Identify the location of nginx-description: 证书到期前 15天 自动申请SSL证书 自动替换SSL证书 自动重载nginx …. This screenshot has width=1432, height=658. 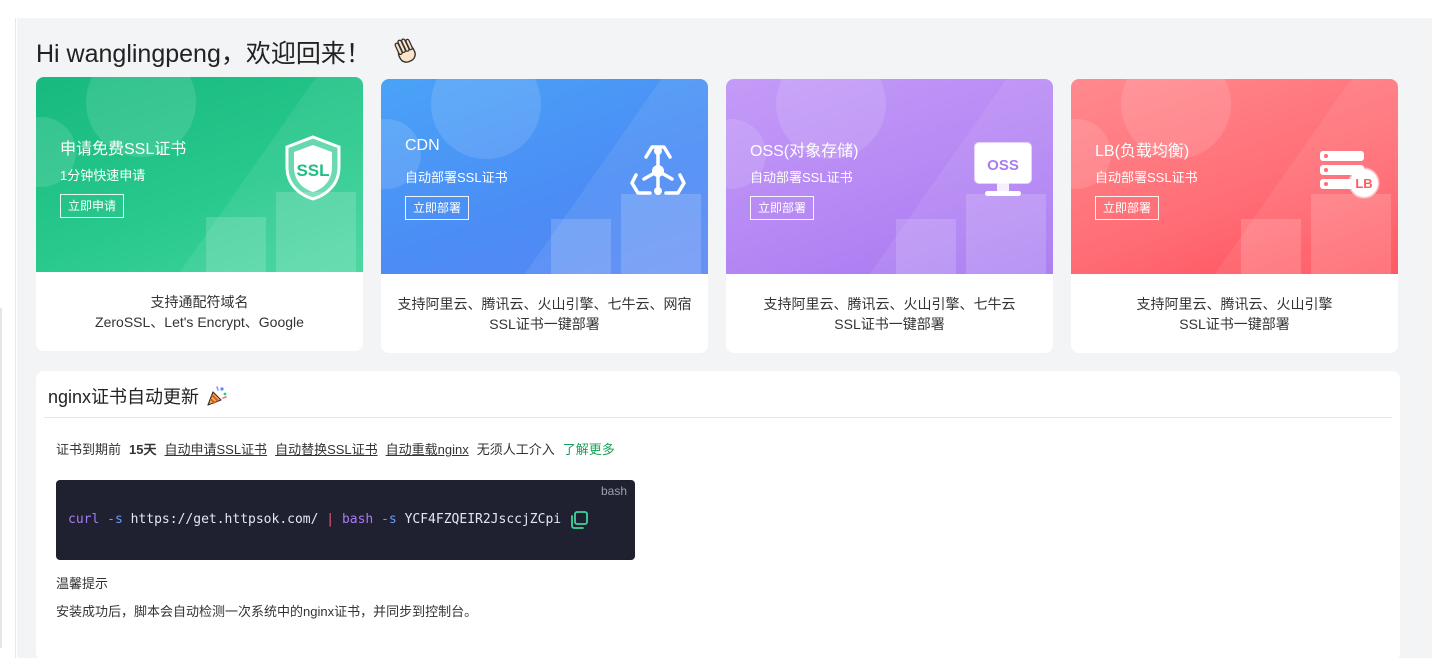
(335, 448).